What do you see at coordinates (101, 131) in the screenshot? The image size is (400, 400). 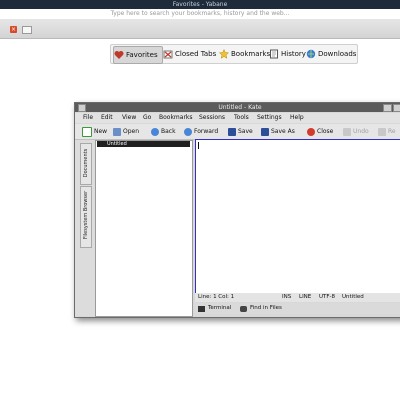 I see `new-button-label: New` at bounding box center [101, 131].